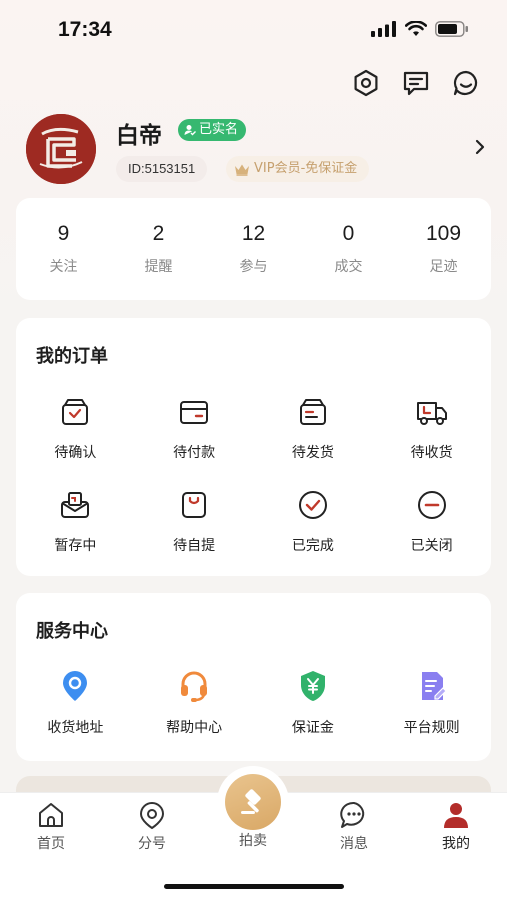 The width and height of the screenshot is (507, 901). What do you see at coordinates (313, 427) in the screenshot?
I see `order-pending-shipment: 待发货` at bounding box center [313, 427].